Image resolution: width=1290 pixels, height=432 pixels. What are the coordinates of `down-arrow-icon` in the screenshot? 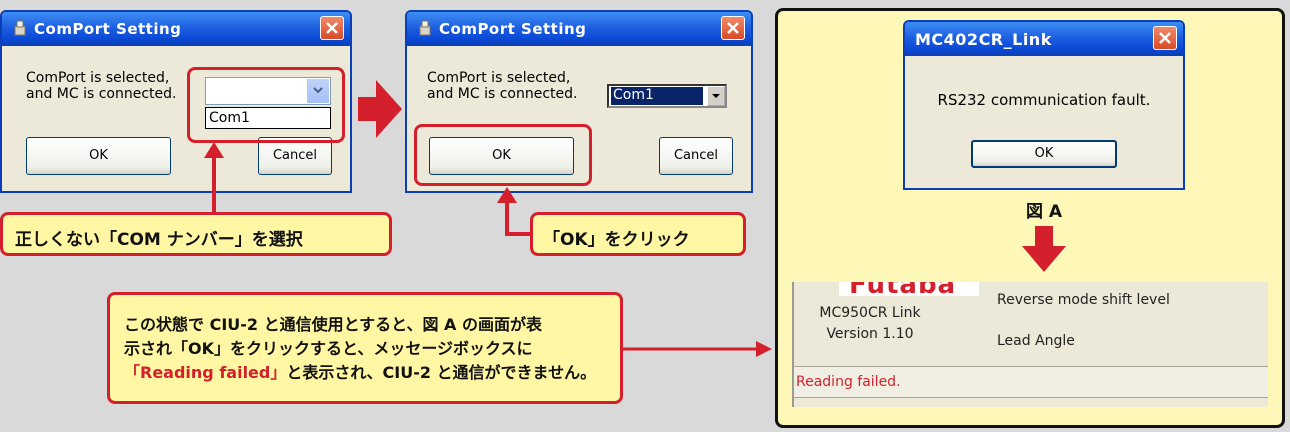 It's located at (1044, 249).